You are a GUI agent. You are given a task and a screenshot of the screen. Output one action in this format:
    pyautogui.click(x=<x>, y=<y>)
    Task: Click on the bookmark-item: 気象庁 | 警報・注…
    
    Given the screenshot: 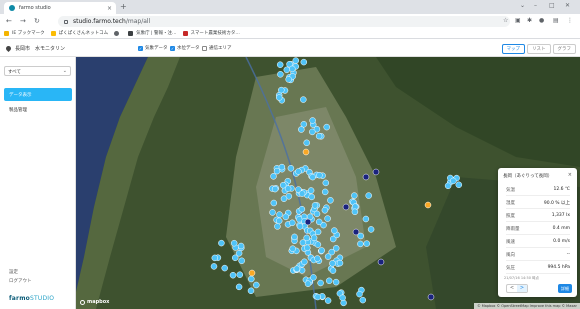 What is the action you would take?
    pyautogui.click(x=152, y=33)
    